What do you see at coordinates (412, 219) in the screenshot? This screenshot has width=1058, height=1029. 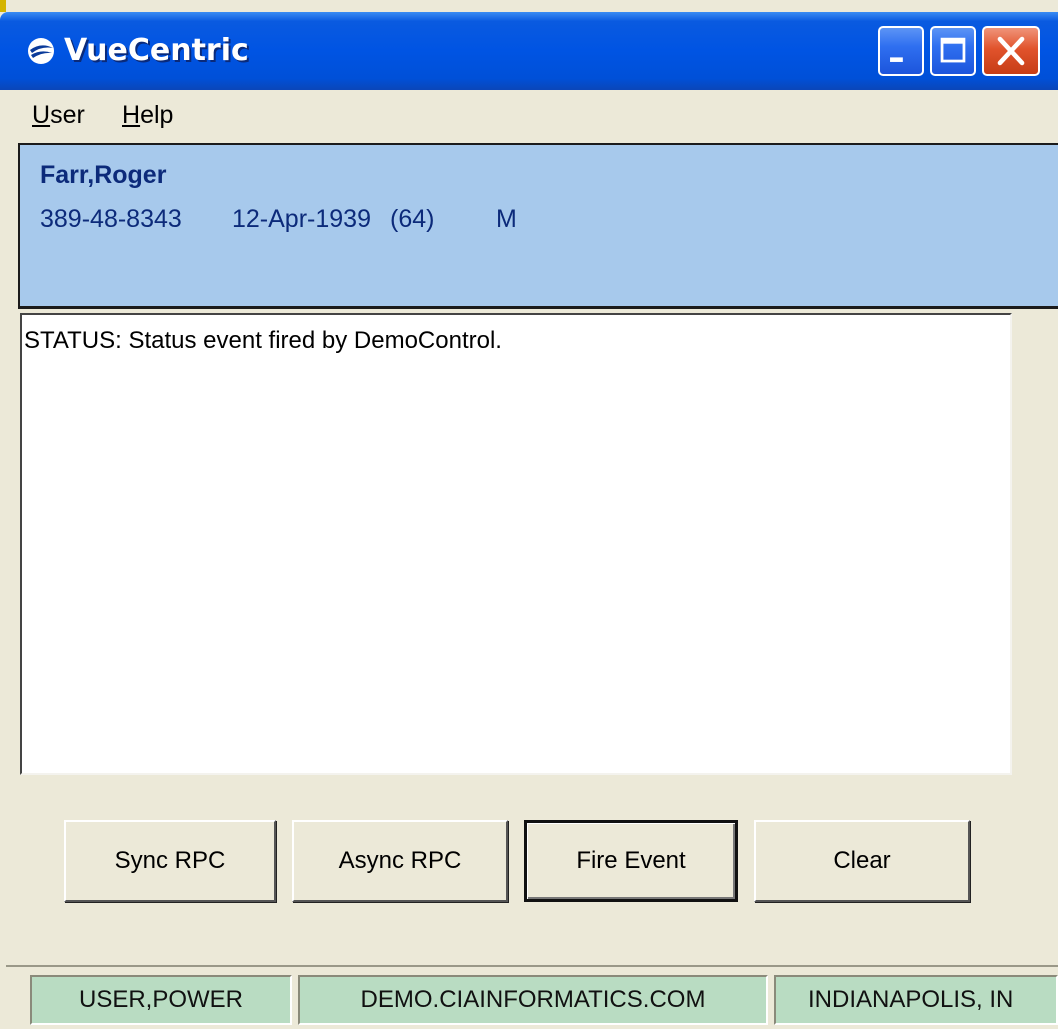 I see `patient-age: (64)` at bounding box center [412, 219].